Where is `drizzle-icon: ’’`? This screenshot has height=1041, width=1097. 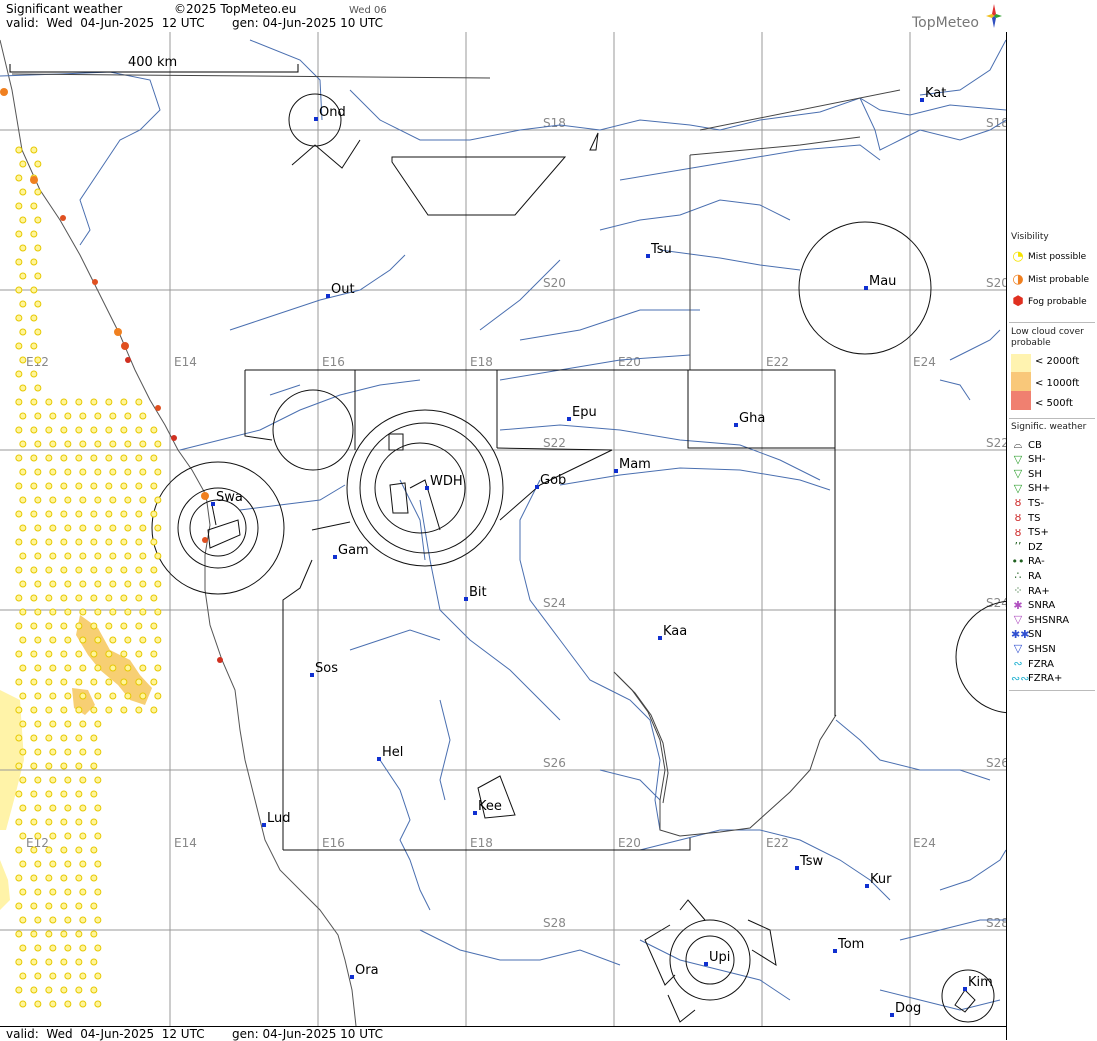 drizzle-icon: ’’ is located at coordinates (1018, 547).